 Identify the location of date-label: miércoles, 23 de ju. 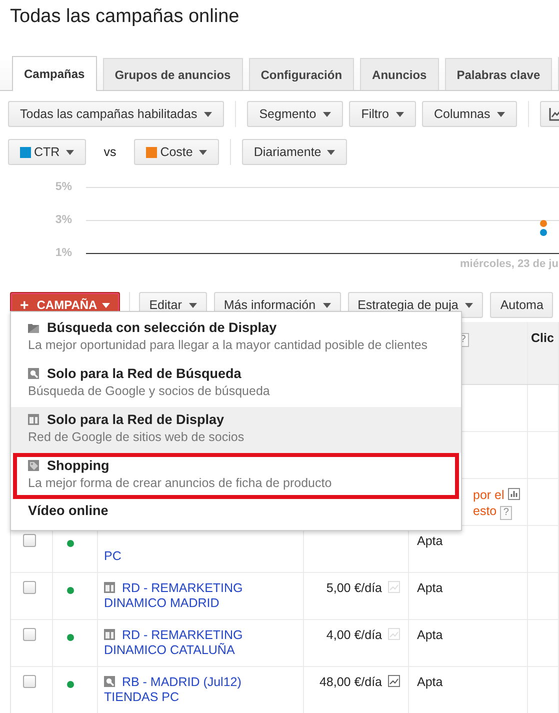
(509, 264).